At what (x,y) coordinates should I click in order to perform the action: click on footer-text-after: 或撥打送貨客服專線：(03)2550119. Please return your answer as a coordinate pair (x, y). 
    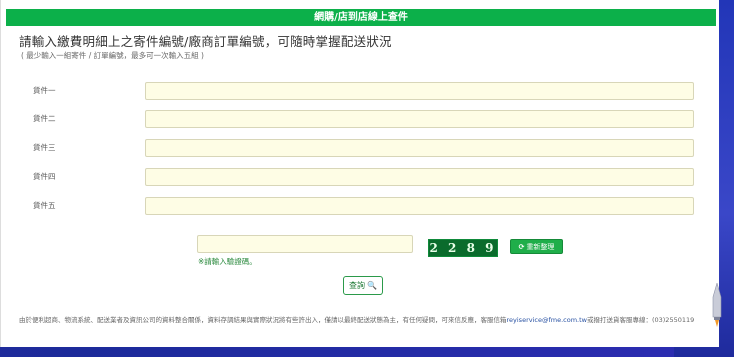
    Looking at the image, I should click on (640, 320).